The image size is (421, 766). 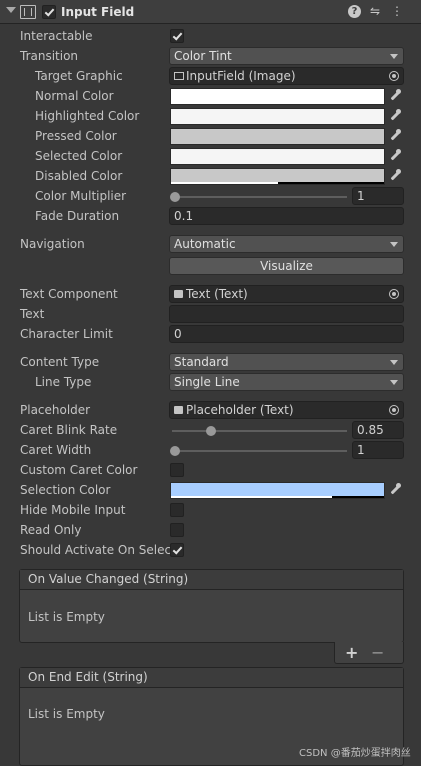 What do you see at coordinates (286, 314) in the screenshot?
I see `text-input` at bounding box center [286, 314].